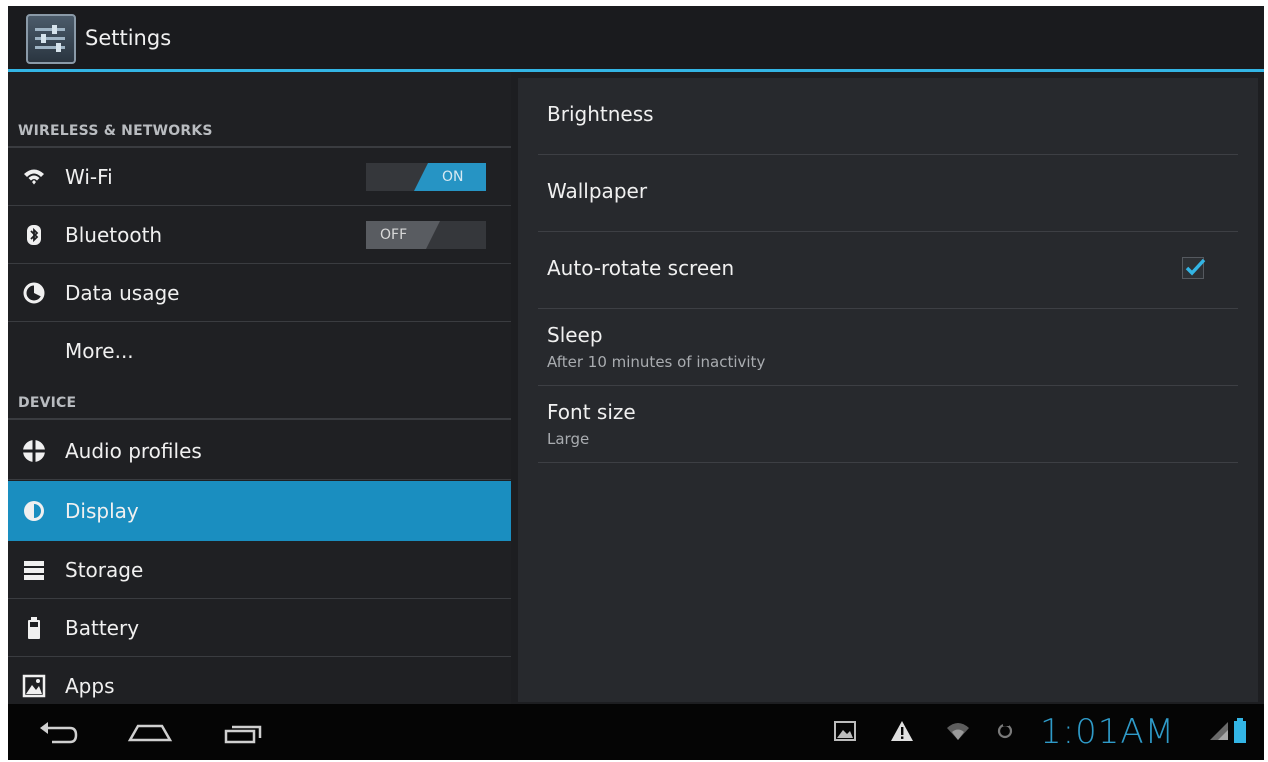  I want to click on sidebar-item-label: Wi-Fi, so click(89, 177).